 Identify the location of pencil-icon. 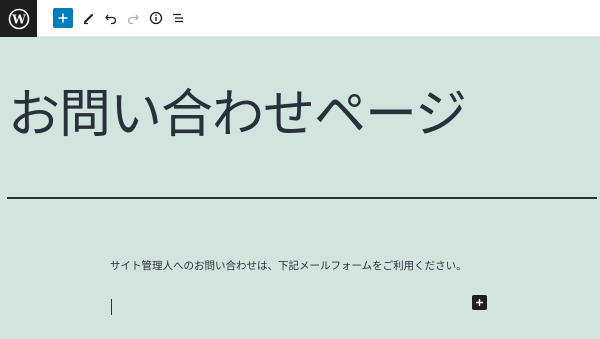
(88, 19).